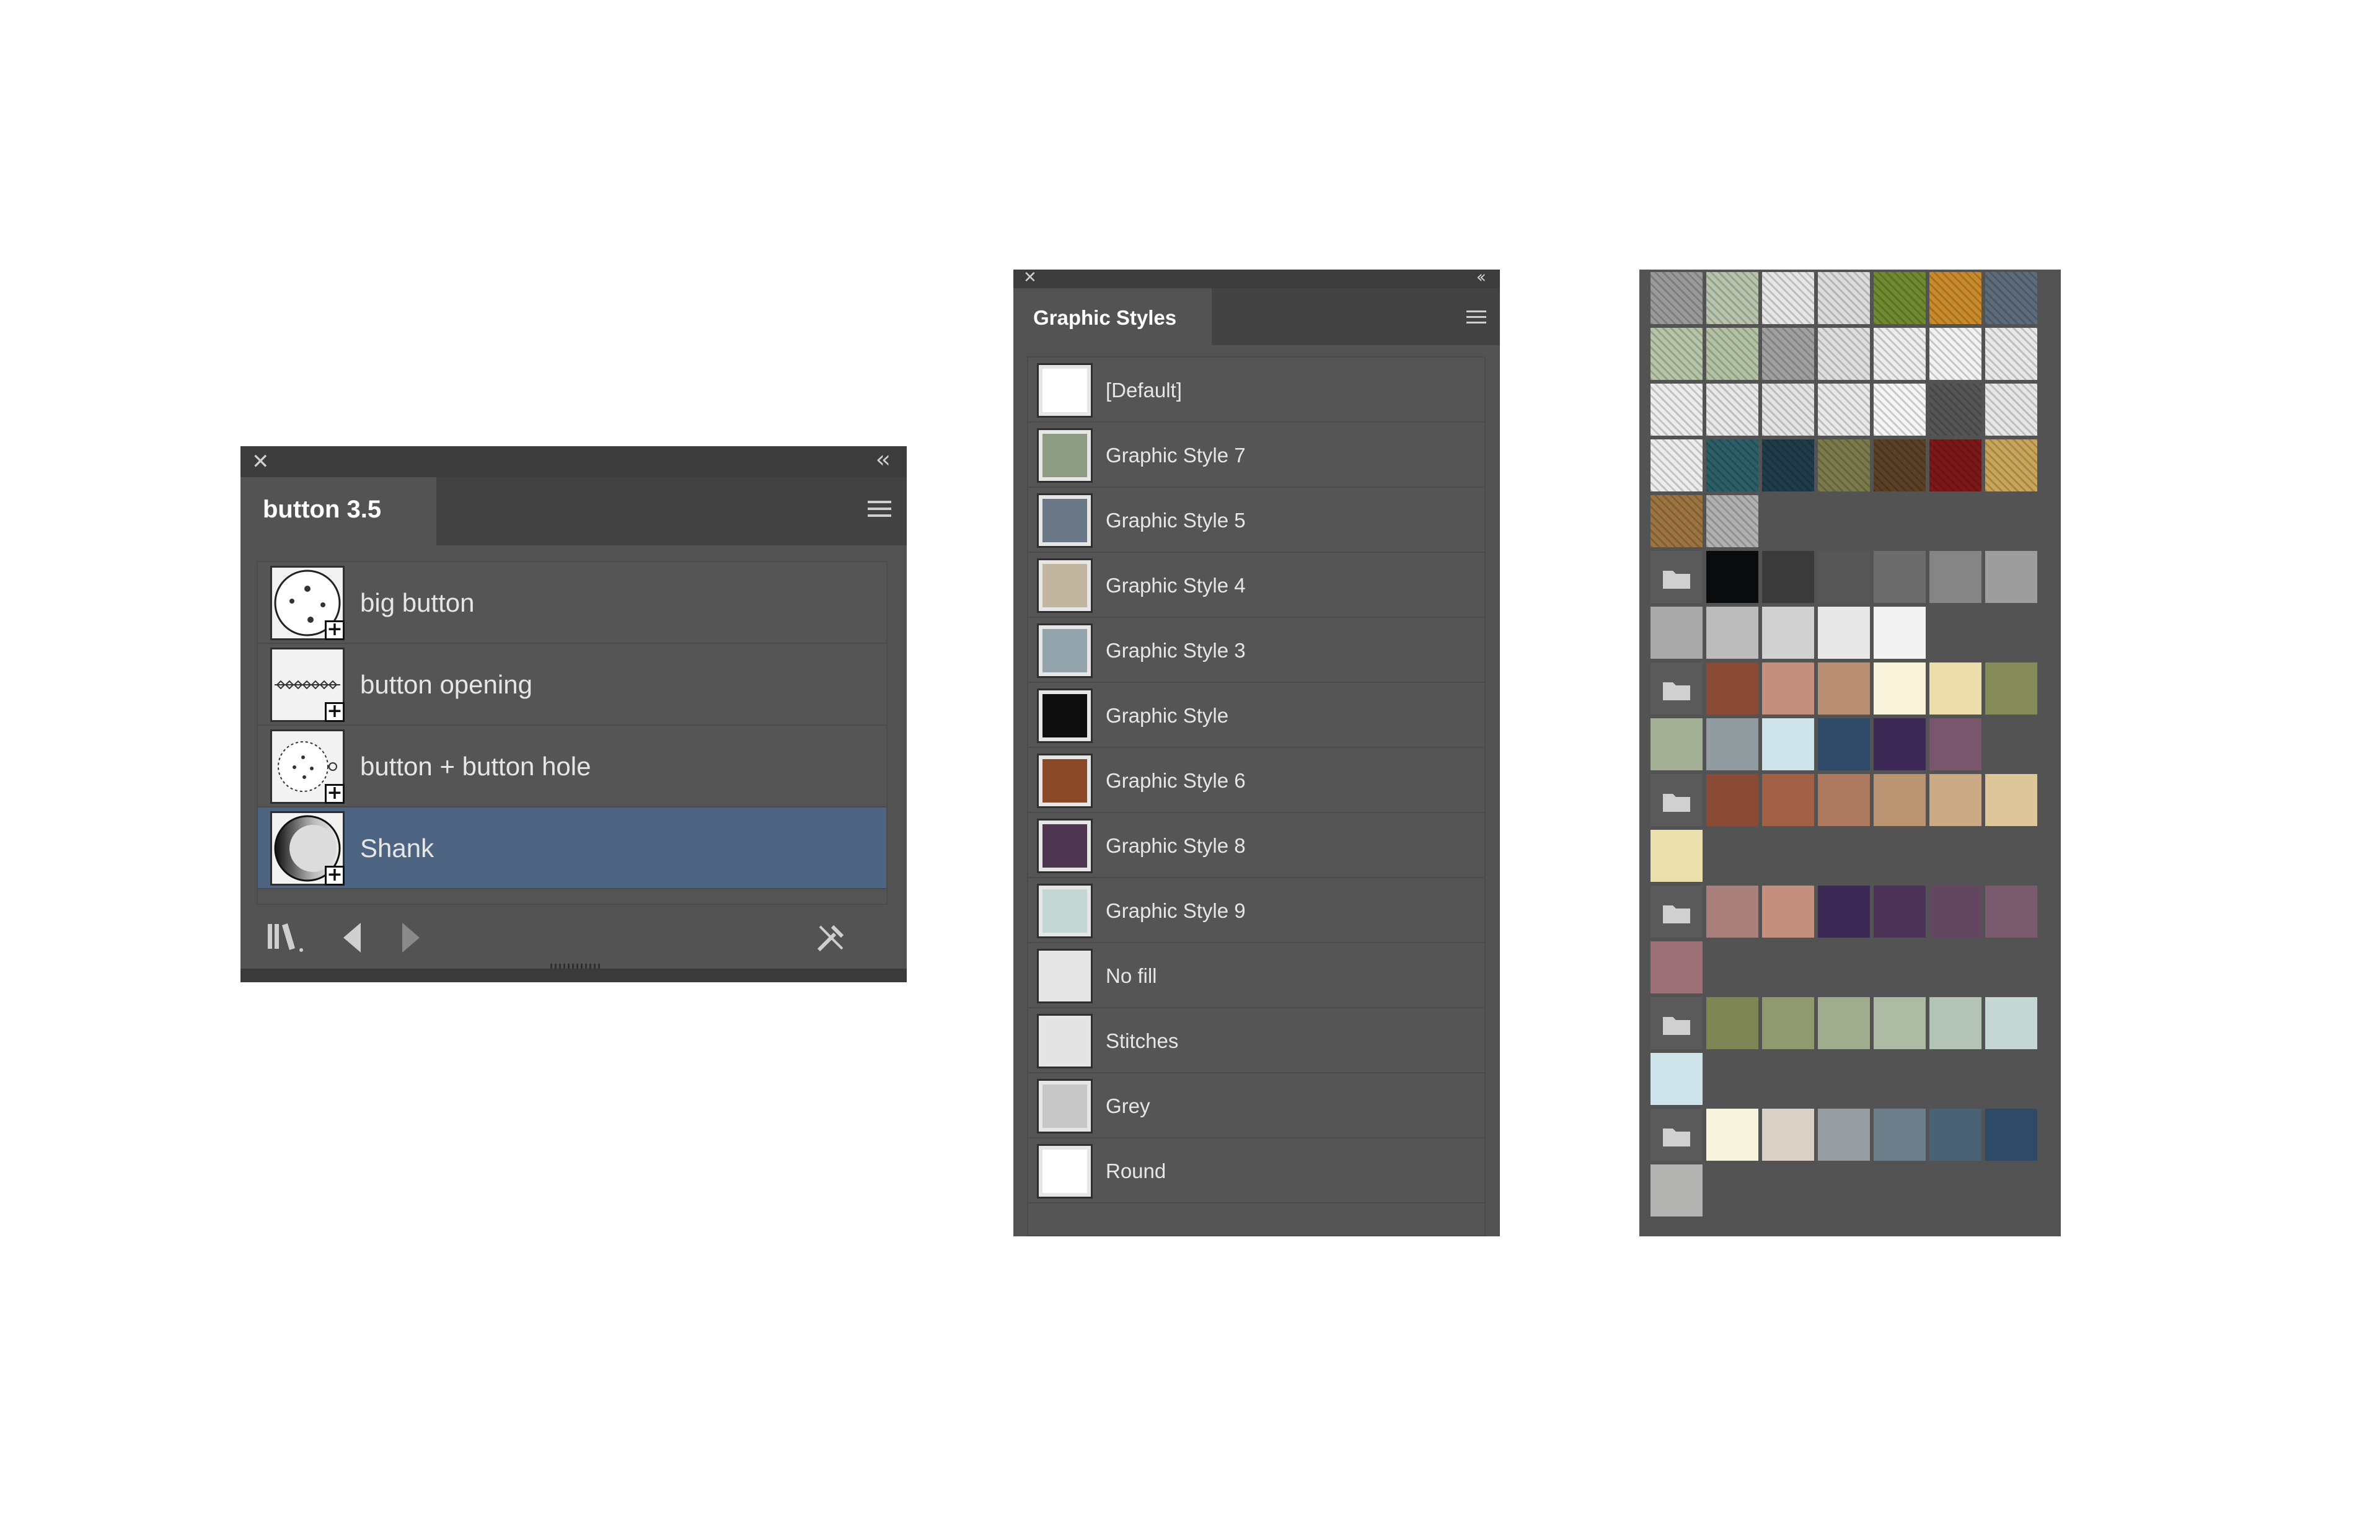 This screenshot has width=2380, height=1540. I want to click on list-item: Graphic Style 3, so click(1256, 650).